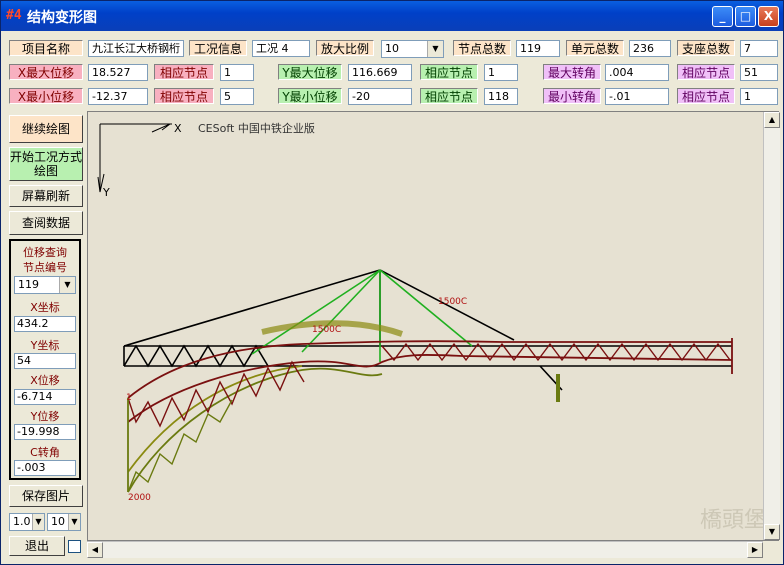  What do you see at coordinates (45, 397) in the screenshot?
I see `x-disp-field: -6.714` at bounding box center [45, 397].